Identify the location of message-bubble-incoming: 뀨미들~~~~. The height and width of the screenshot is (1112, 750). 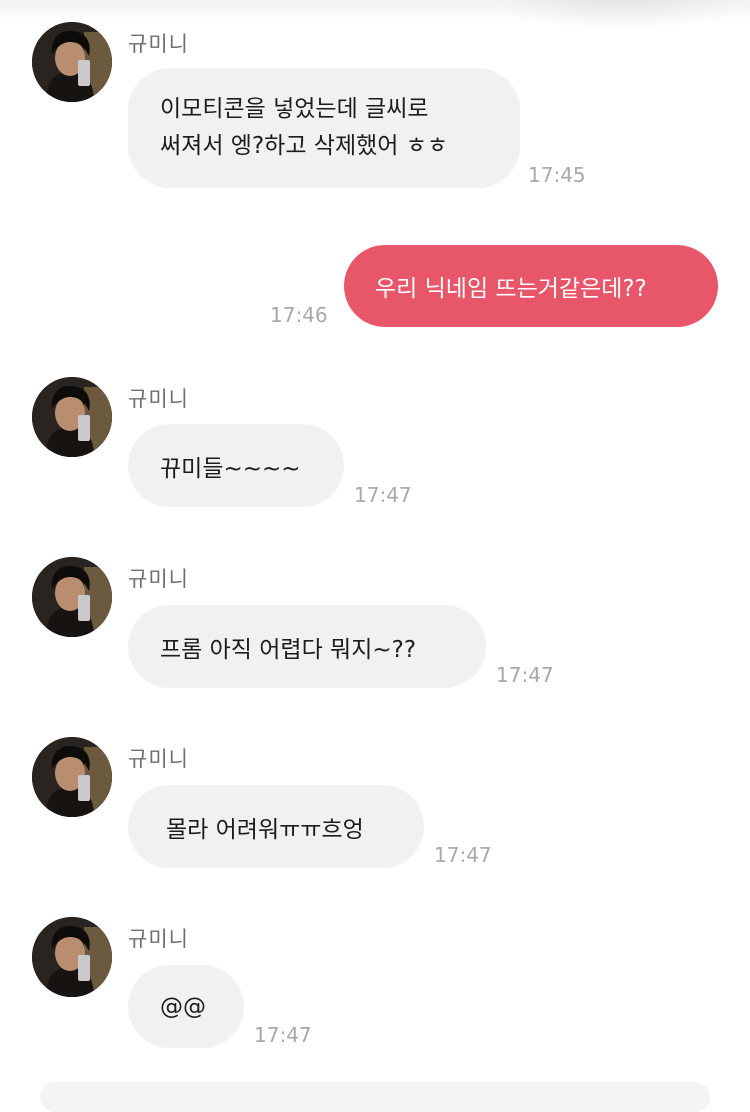
(236, 465).